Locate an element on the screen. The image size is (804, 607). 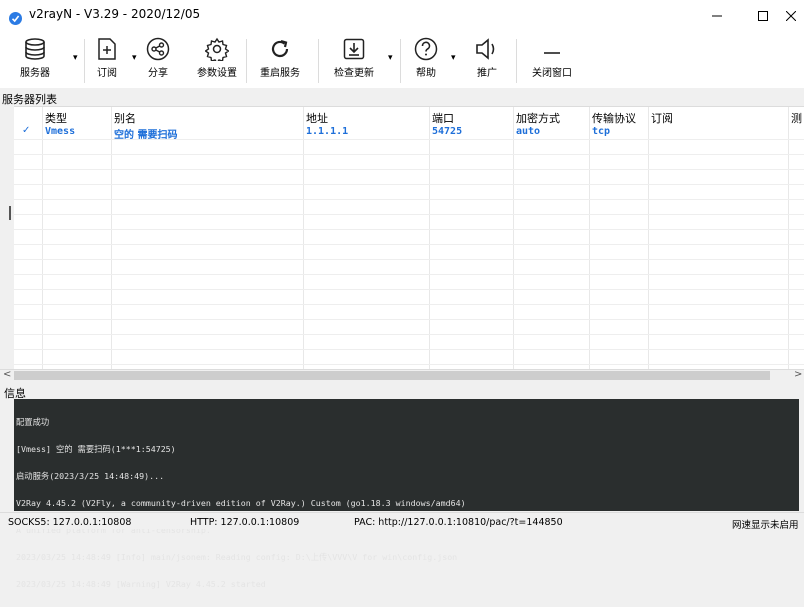
update-dropdown-caret: ▾ is located at coordinates (390, 58).